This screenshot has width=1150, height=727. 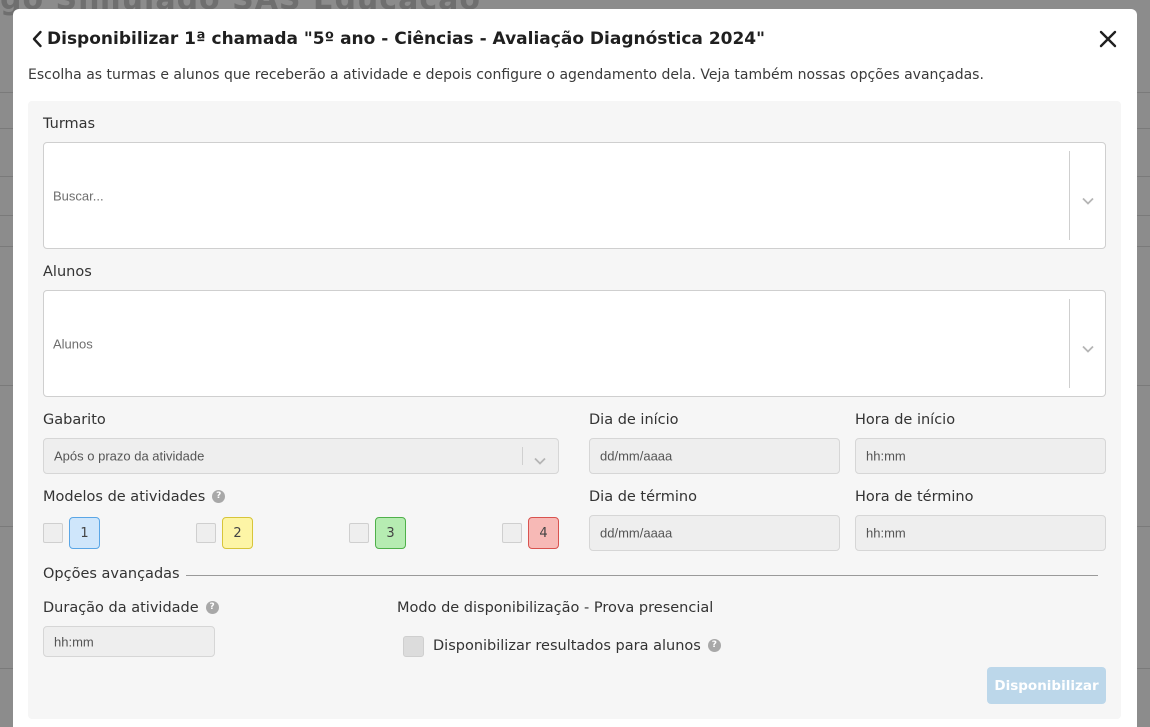 I want to click on model-1-badge: 1, so click(x=84, y=533).